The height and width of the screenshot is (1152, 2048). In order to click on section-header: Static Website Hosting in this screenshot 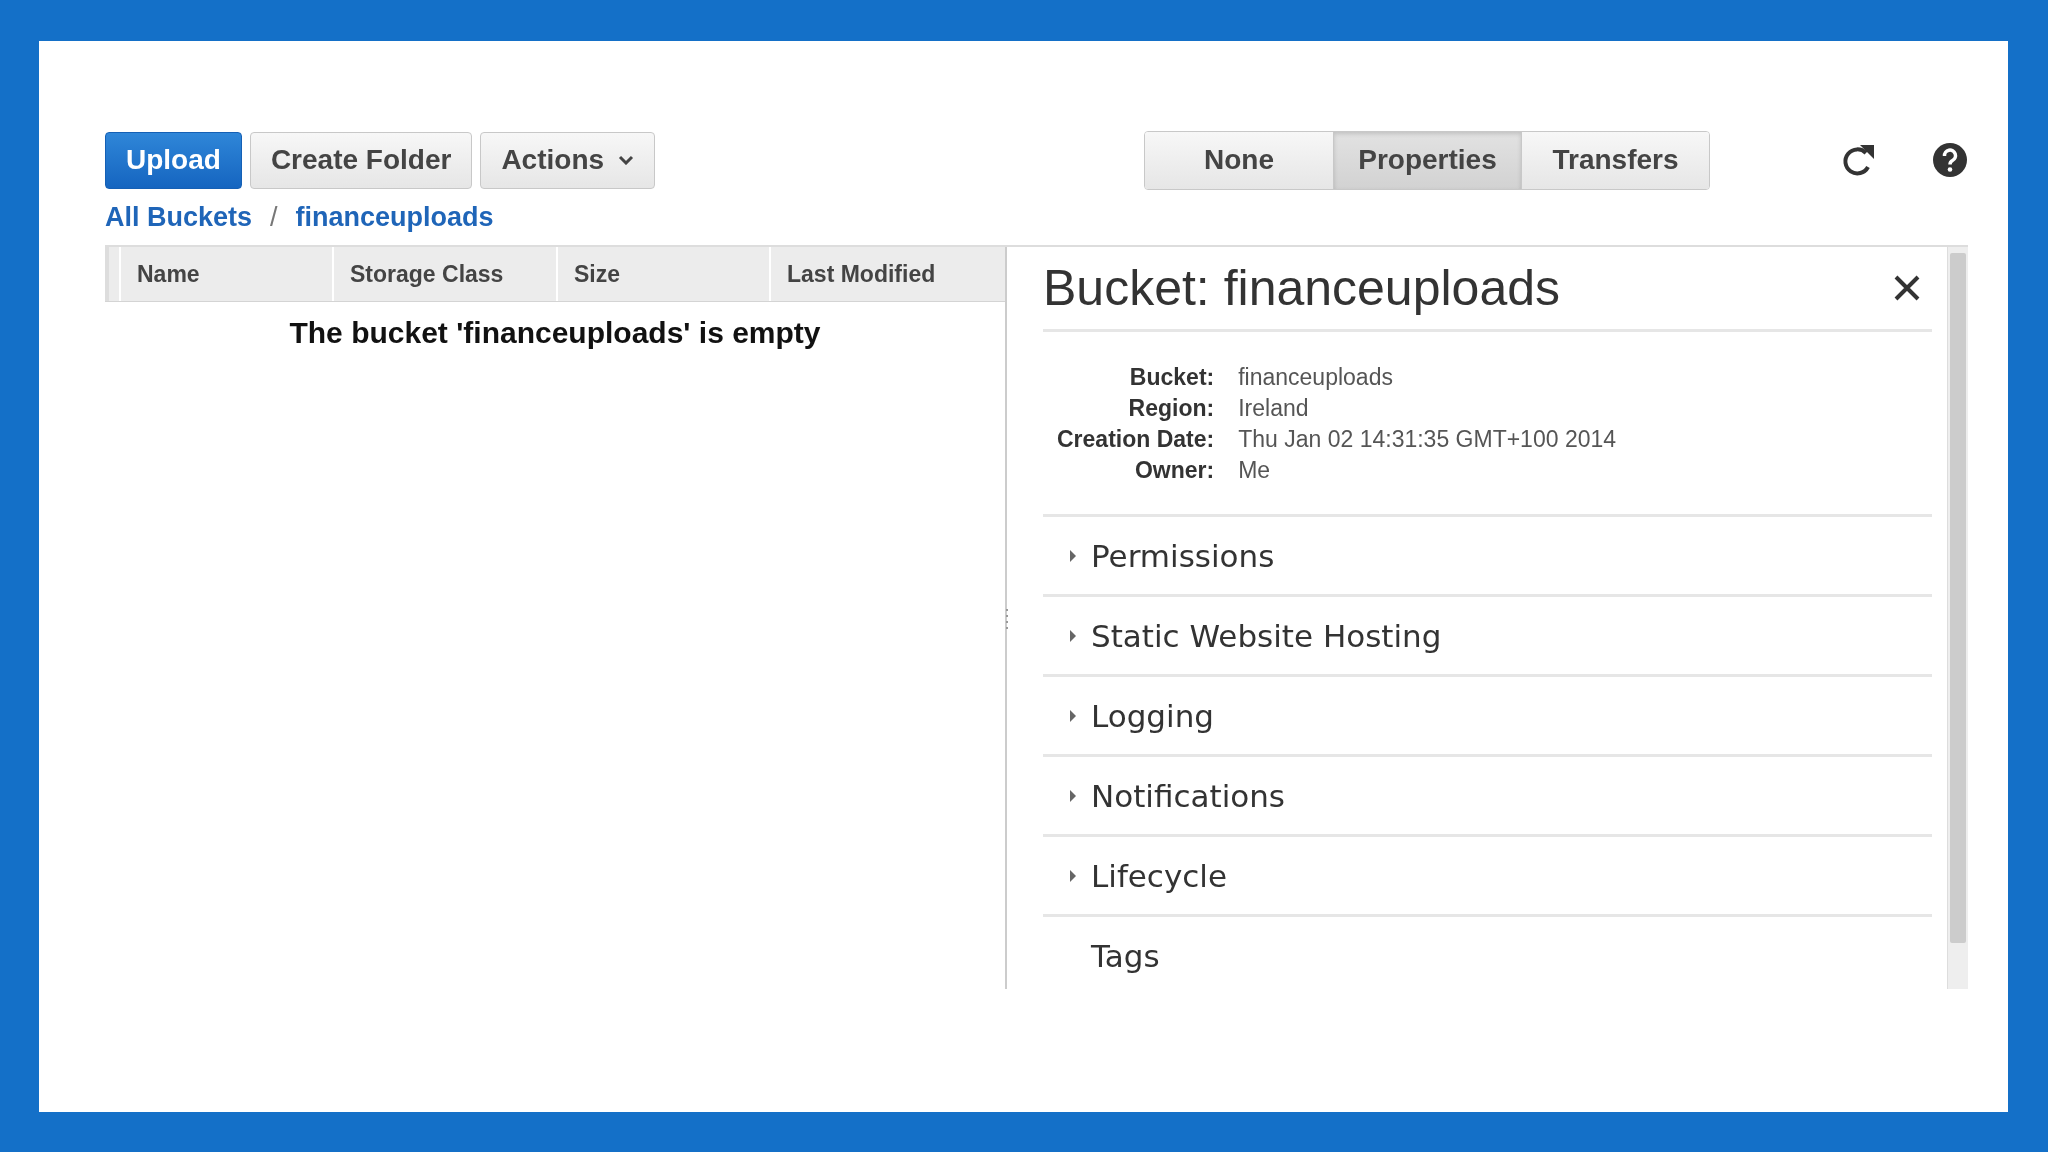, I will do `click(1487, 637)`.